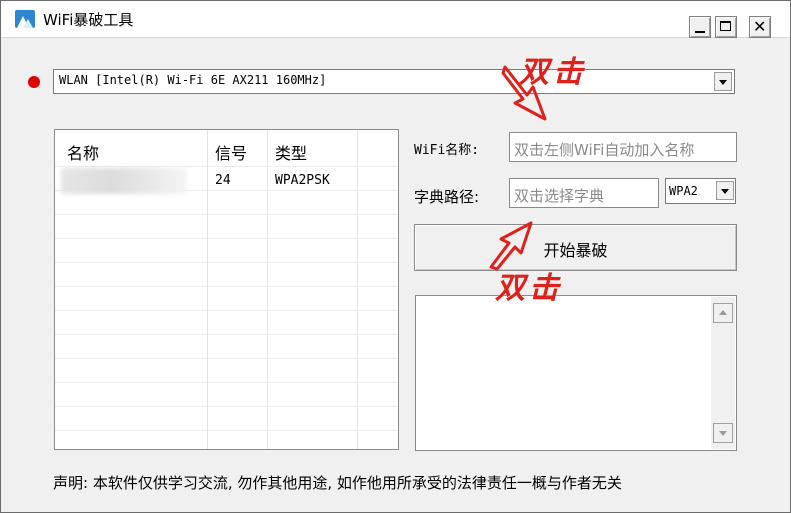 The image size is (791, 513). What do you see at coordinates (83, 152) in the screenshot?
I see `column-header-name: 名称` at bounding box center [83, 152].